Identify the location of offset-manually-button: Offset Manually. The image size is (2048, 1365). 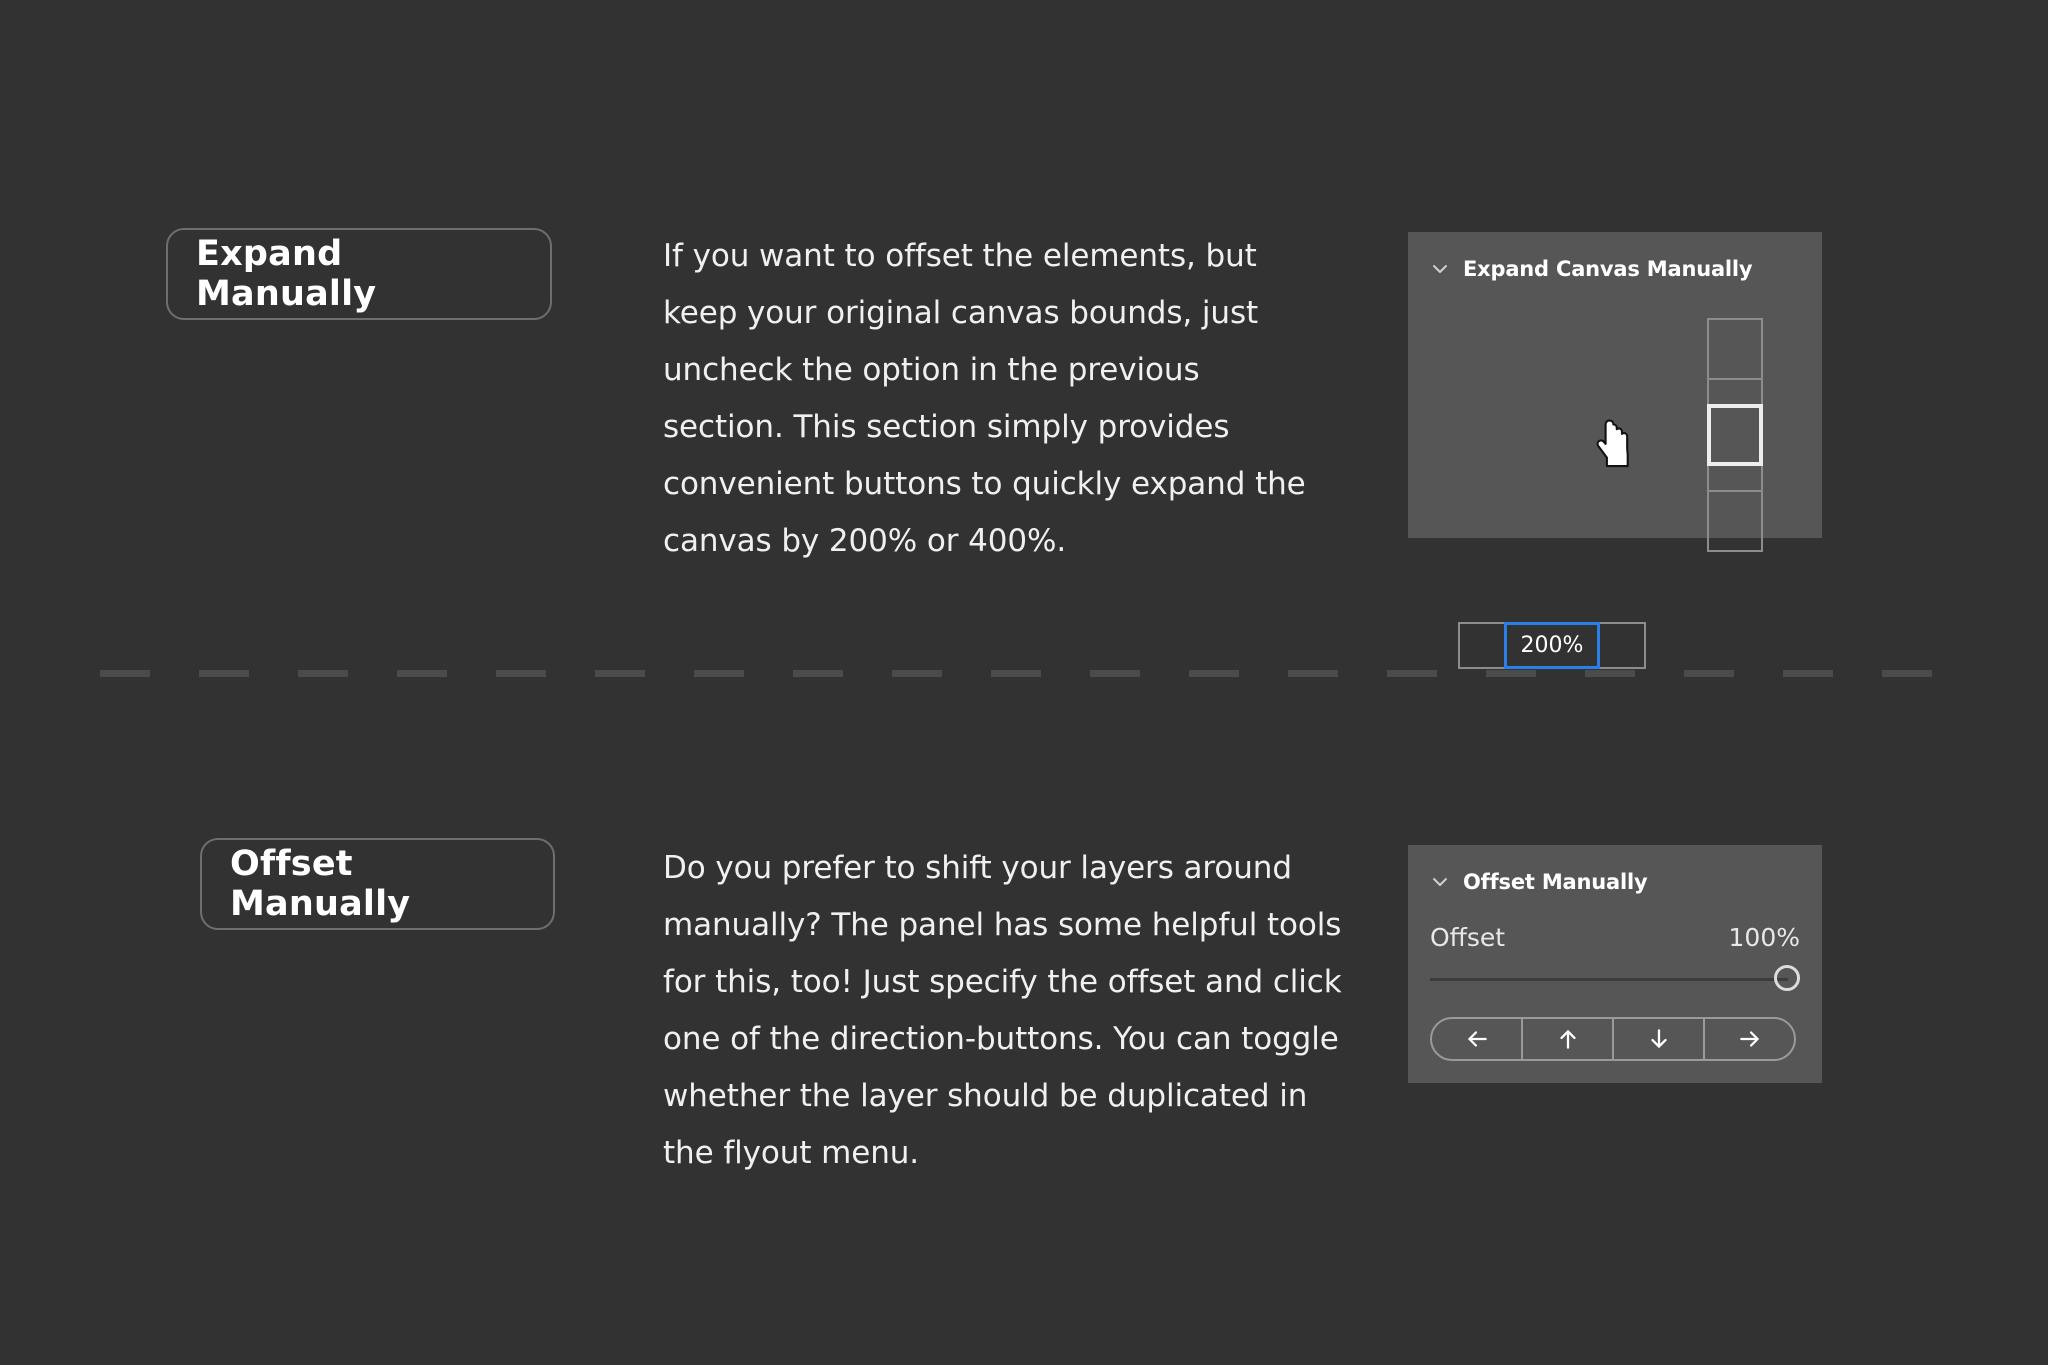
(377, 884).